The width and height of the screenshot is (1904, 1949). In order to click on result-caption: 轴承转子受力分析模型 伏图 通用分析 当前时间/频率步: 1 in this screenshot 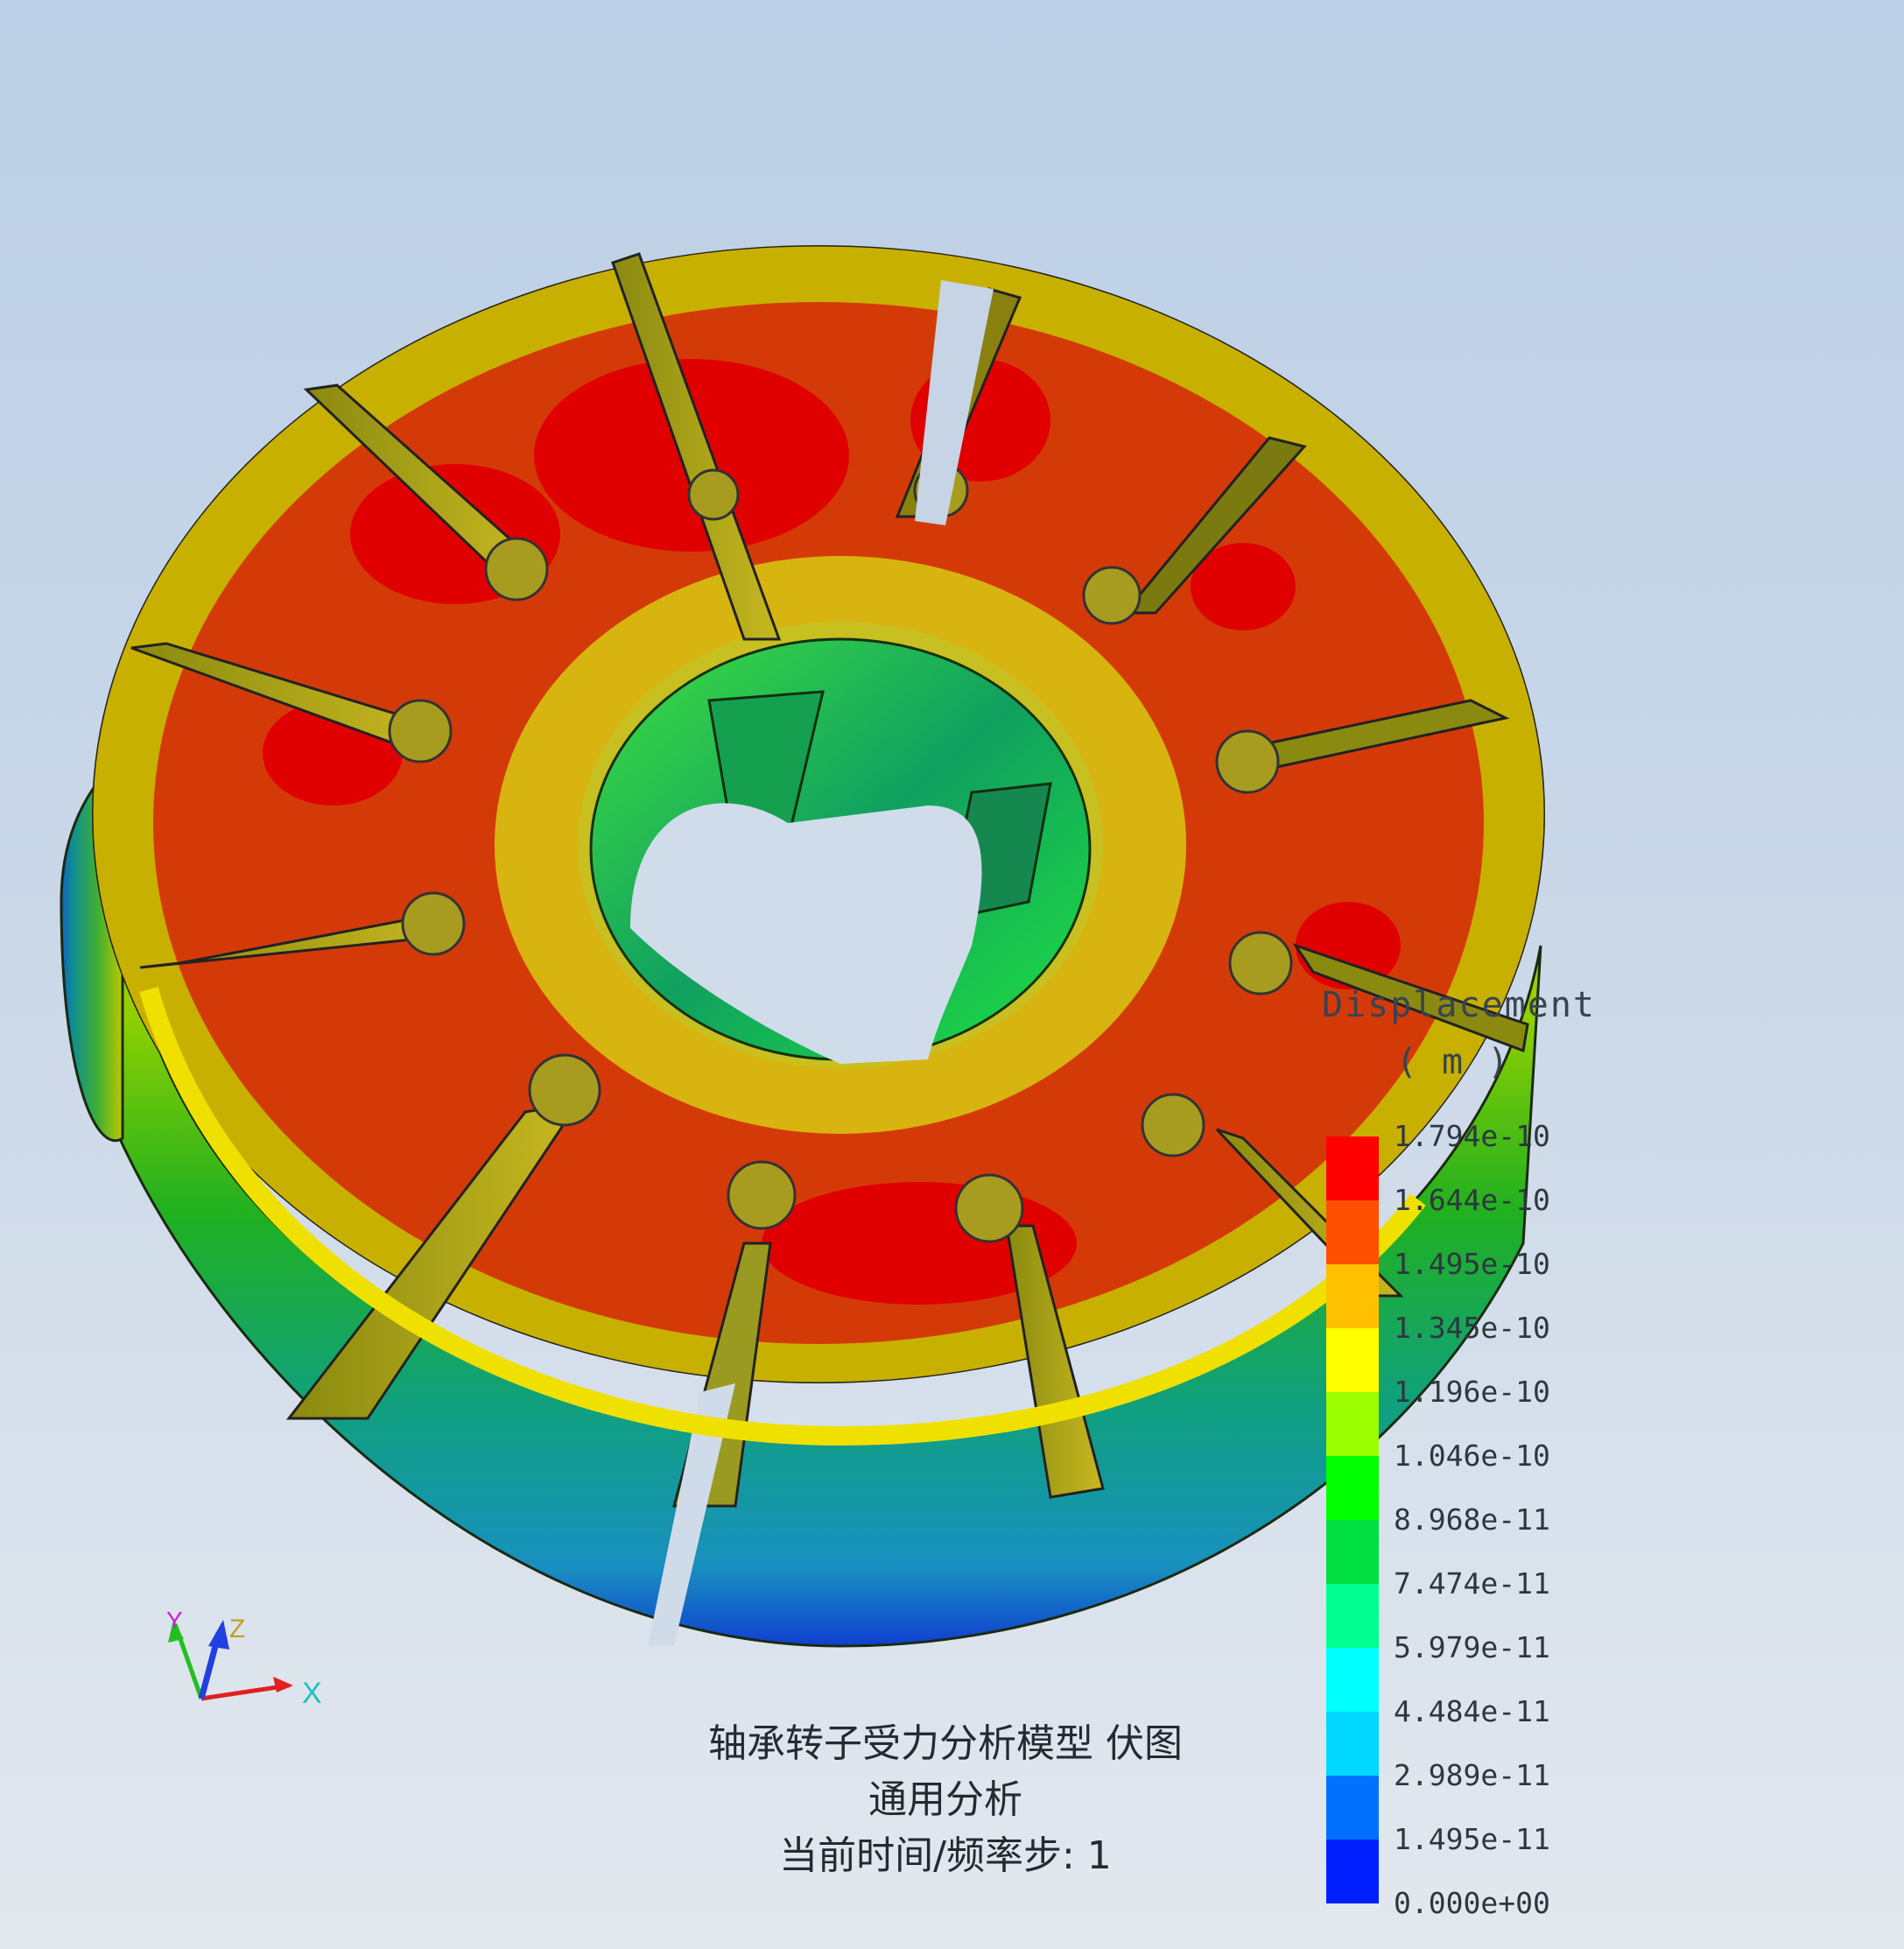, I will do `click(945, 1800)`.